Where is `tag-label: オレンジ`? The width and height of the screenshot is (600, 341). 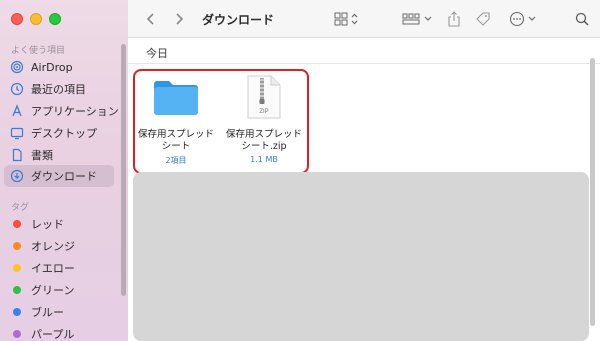 tag-label: オレンジ is located at coordinates (53, 246).